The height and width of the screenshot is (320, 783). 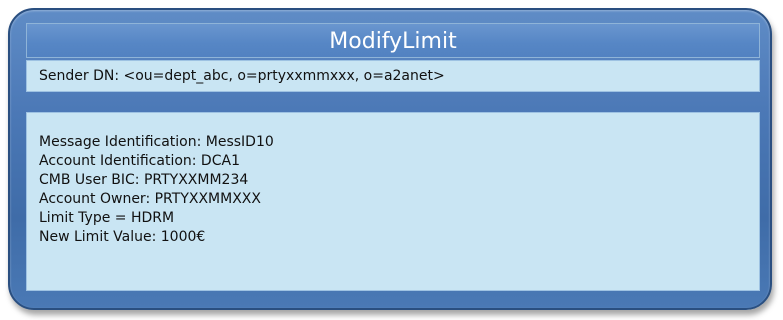 I want to click on cmb-user-bic: CMB User BIC: PRTYXXMM234, so click(x=144, y=180).